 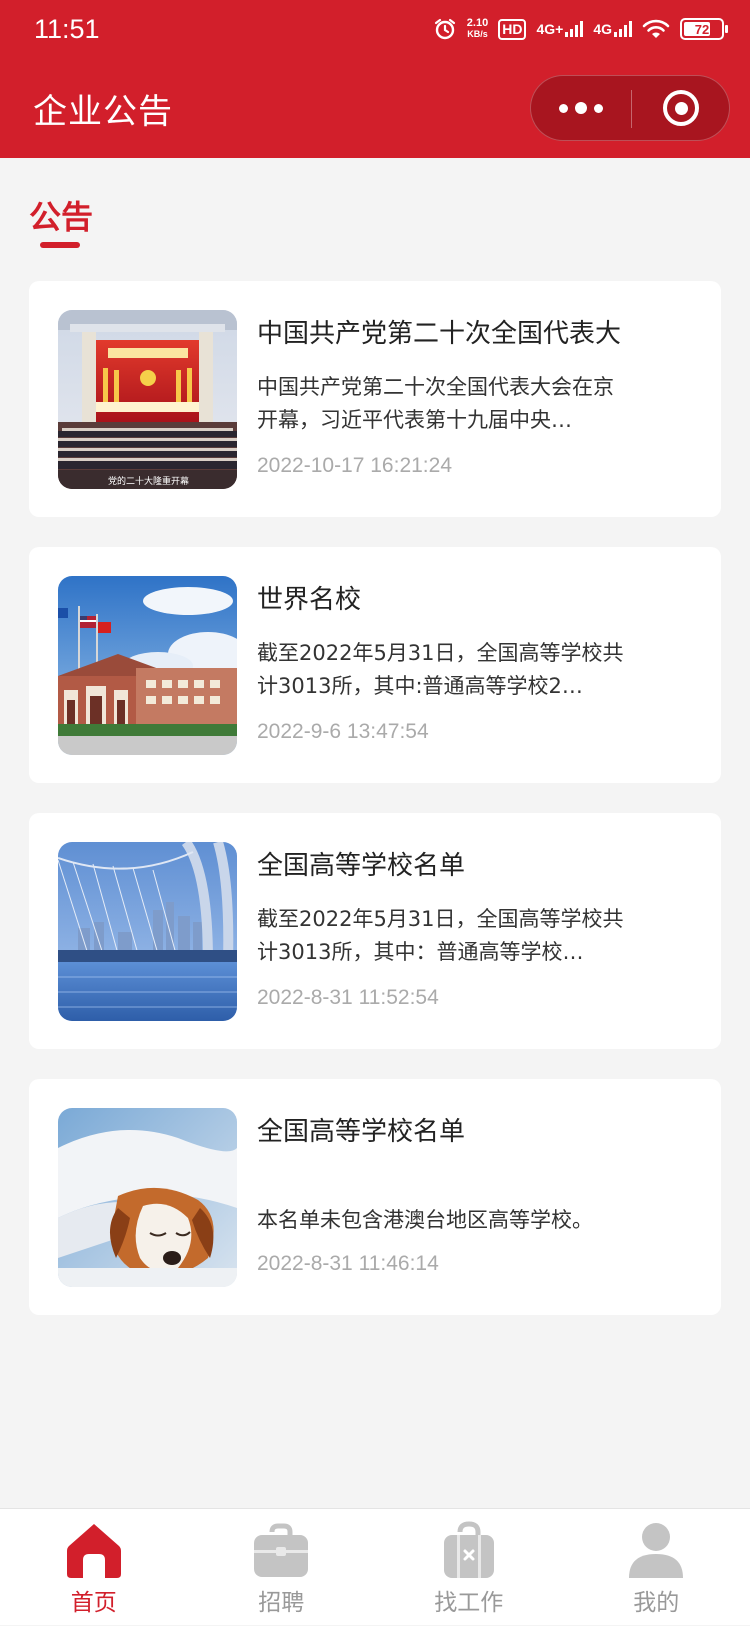 What do you see at coordinates (281, 1550) in the screenshot?
I see `briefcase-icon` at bounding box center [281, 1550].